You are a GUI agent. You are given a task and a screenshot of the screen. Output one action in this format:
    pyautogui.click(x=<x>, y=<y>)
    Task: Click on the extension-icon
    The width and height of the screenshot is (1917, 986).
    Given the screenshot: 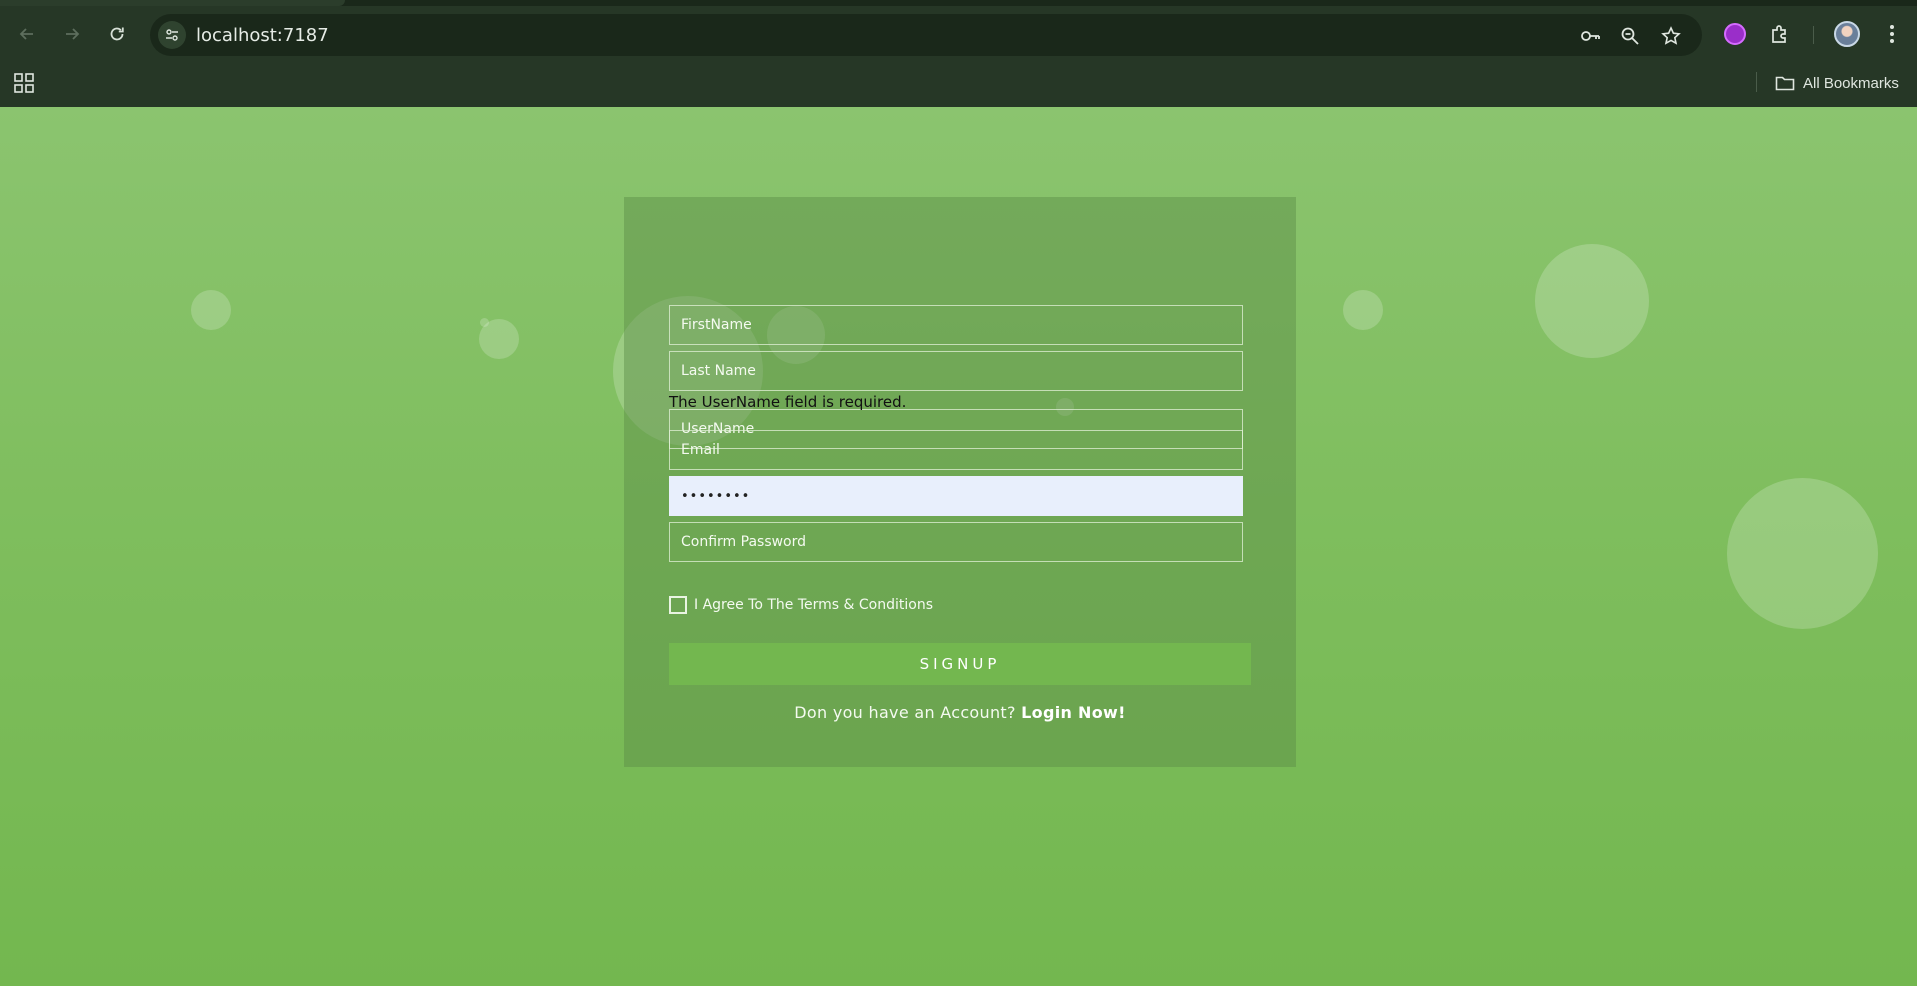 What is the action you would take?
    pyautogui.click(x=1735, y=34)
    